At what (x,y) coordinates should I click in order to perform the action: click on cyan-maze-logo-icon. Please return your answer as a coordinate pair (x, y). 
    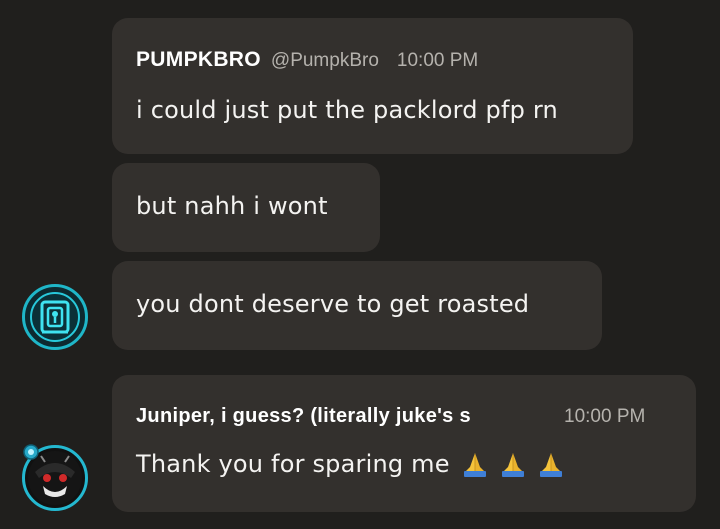
    Looking at the image, I should click on (55, 317).